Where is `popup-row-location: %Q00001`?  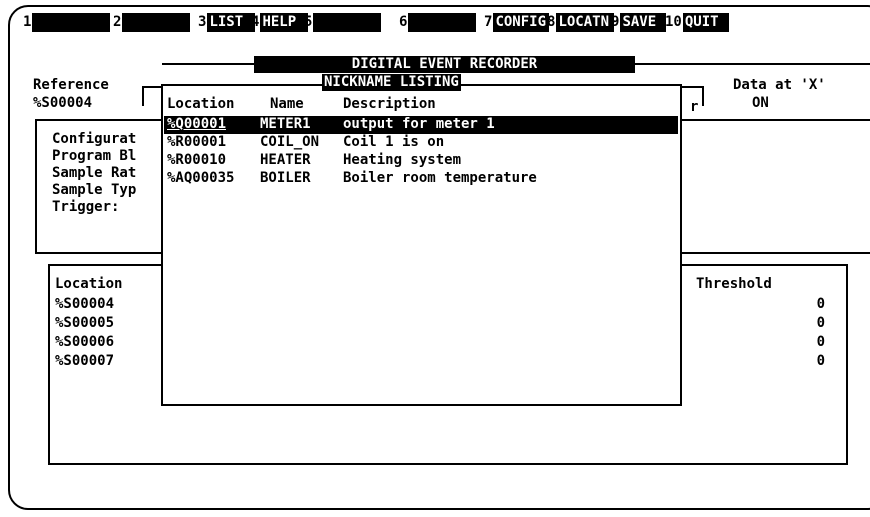 popup-row-location: %Q00001 is located at coordinates (196, 124).